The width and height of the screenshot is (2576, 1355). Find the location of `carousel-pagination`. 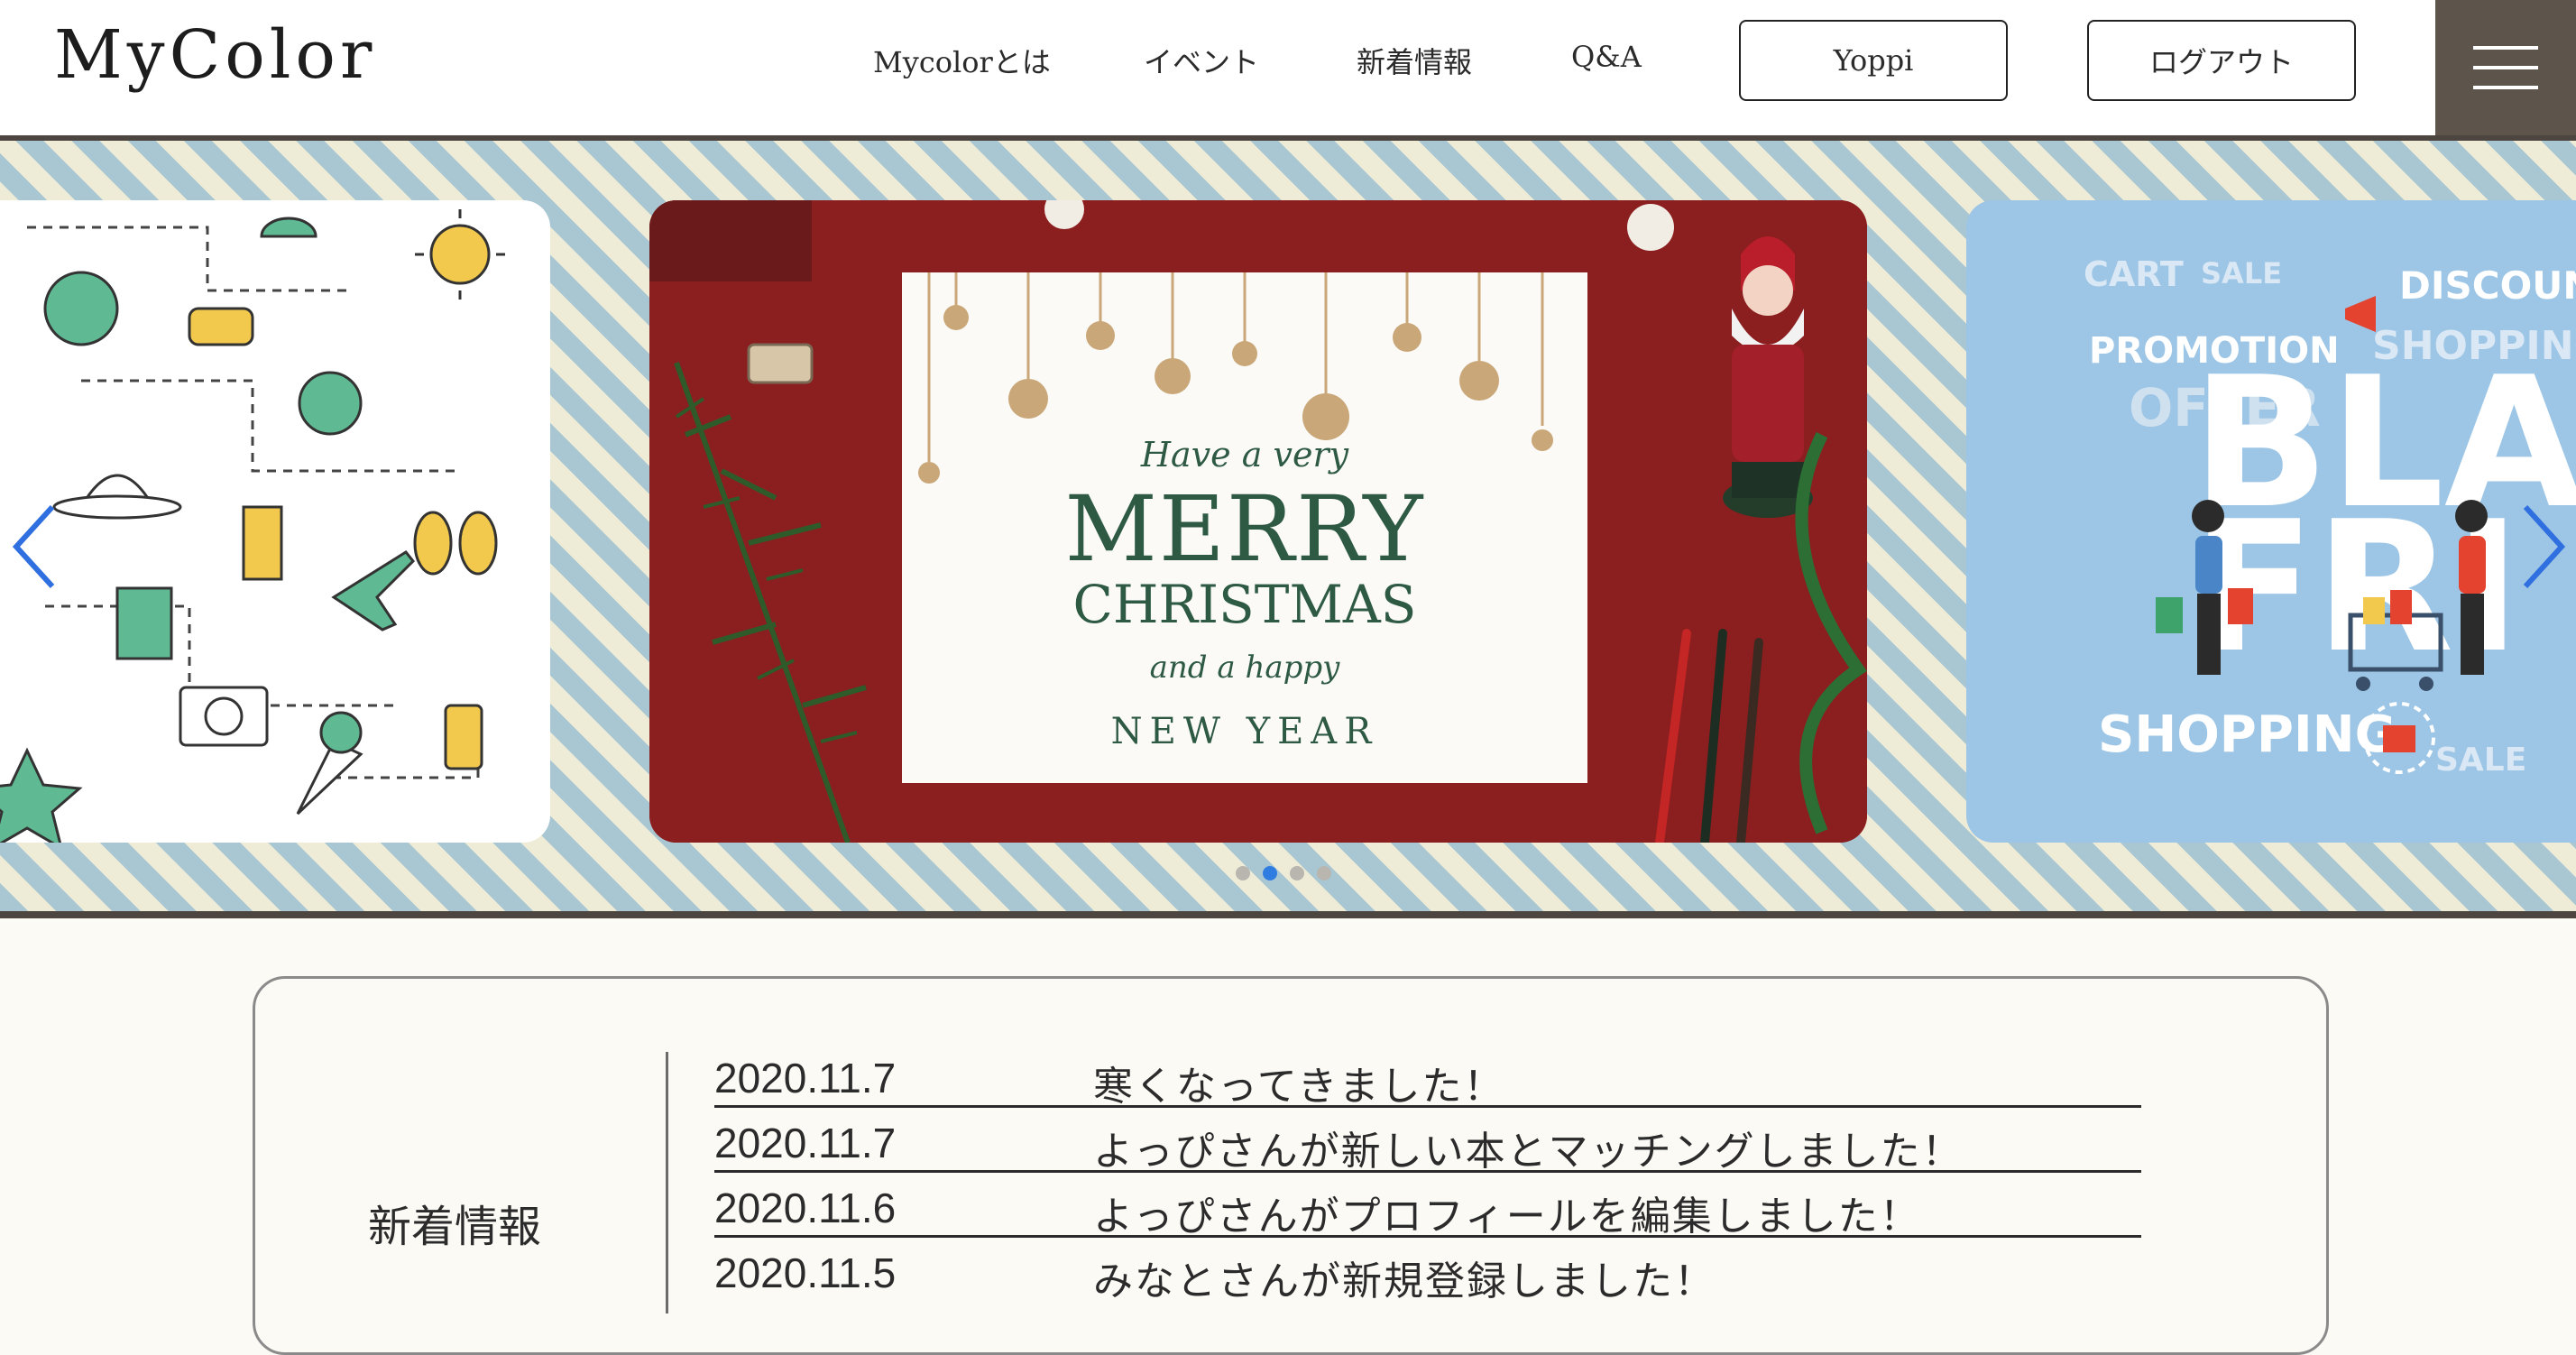

carousel-pagination is located at coordinates (1283, 873).